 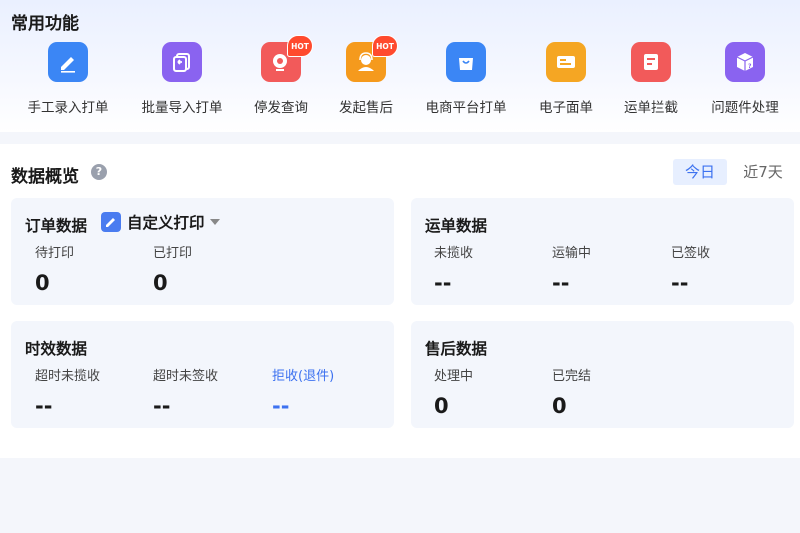 I want to click on pencil-edit-icon, so click(x=68, y=62).